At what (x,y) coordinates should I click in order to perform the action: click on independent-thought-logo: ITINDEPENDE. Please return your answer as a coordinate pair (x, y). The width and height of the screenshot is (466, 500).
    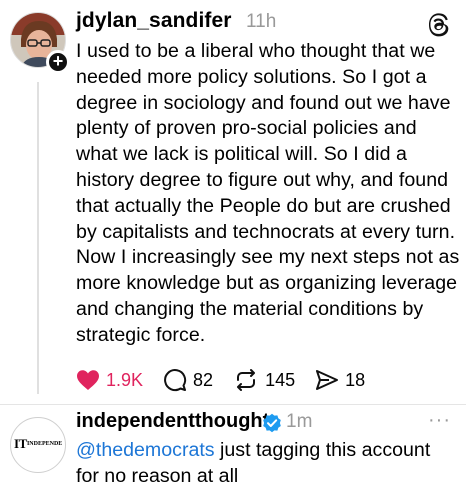
    Looking at the image, I should click on (38, 443).